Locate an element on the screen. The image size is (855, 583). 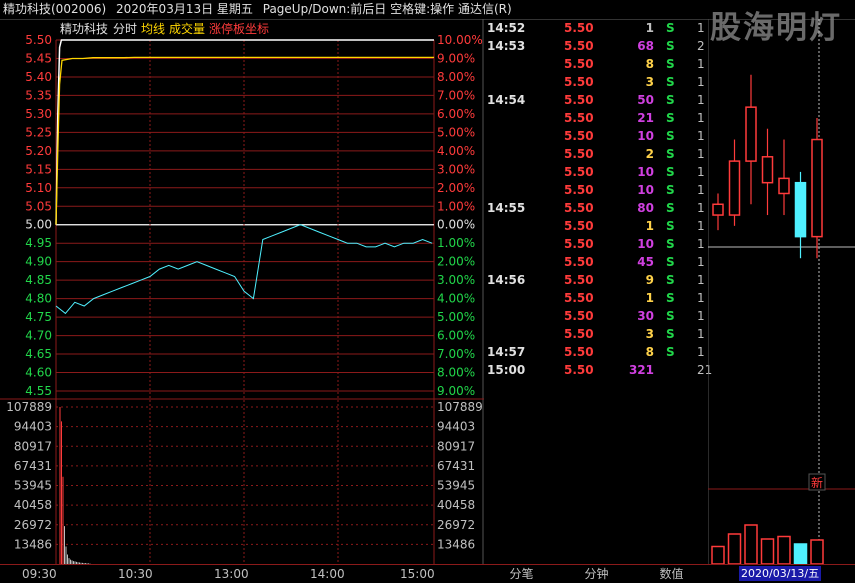
trade-time: 14:52 is located at coordinates (506, 28).